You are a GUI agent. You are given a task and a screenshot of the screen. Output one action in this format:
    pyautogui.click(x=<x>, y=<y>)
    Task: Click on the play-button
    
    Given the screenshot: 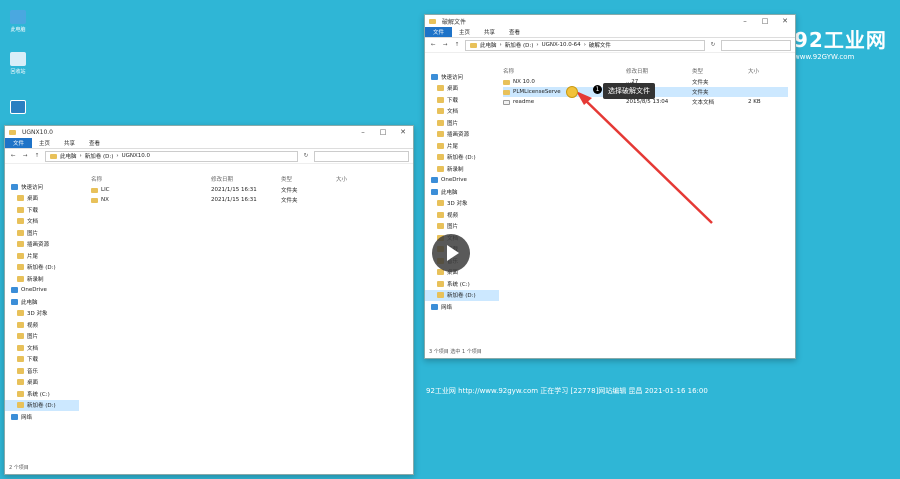 What is the action you would take?
    pyautogui.click(x=451, y=253)
    